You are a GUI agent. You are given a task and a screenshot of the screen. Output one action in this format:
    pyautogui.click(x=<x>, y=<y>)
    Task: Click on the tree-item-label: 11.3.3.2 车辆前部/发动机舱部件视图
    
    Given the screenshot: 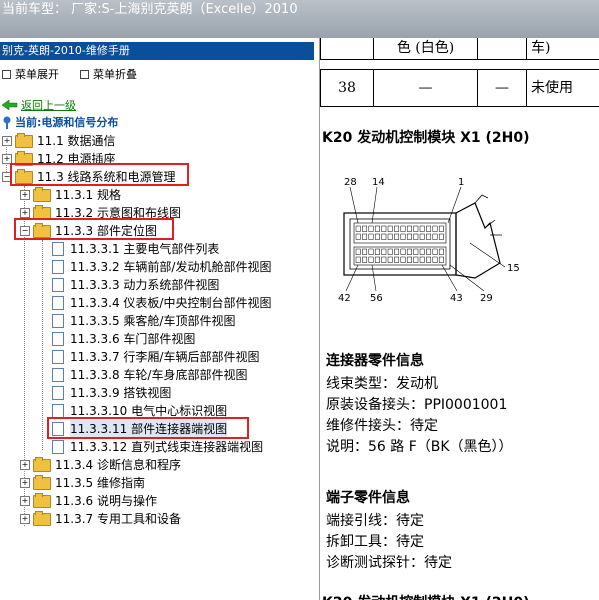 What is the action you would take?
    pyautogui.click(x=171, y=267)
    